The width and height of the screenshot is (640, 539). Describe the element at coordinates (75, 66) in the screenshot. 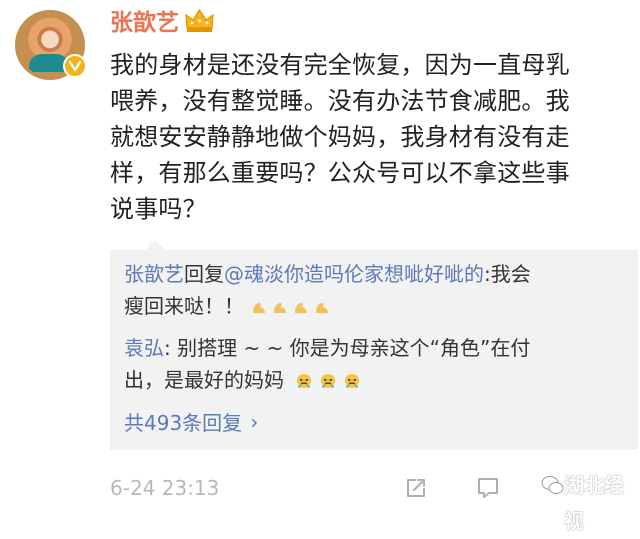

I see `verified-badge-icon` at that location.